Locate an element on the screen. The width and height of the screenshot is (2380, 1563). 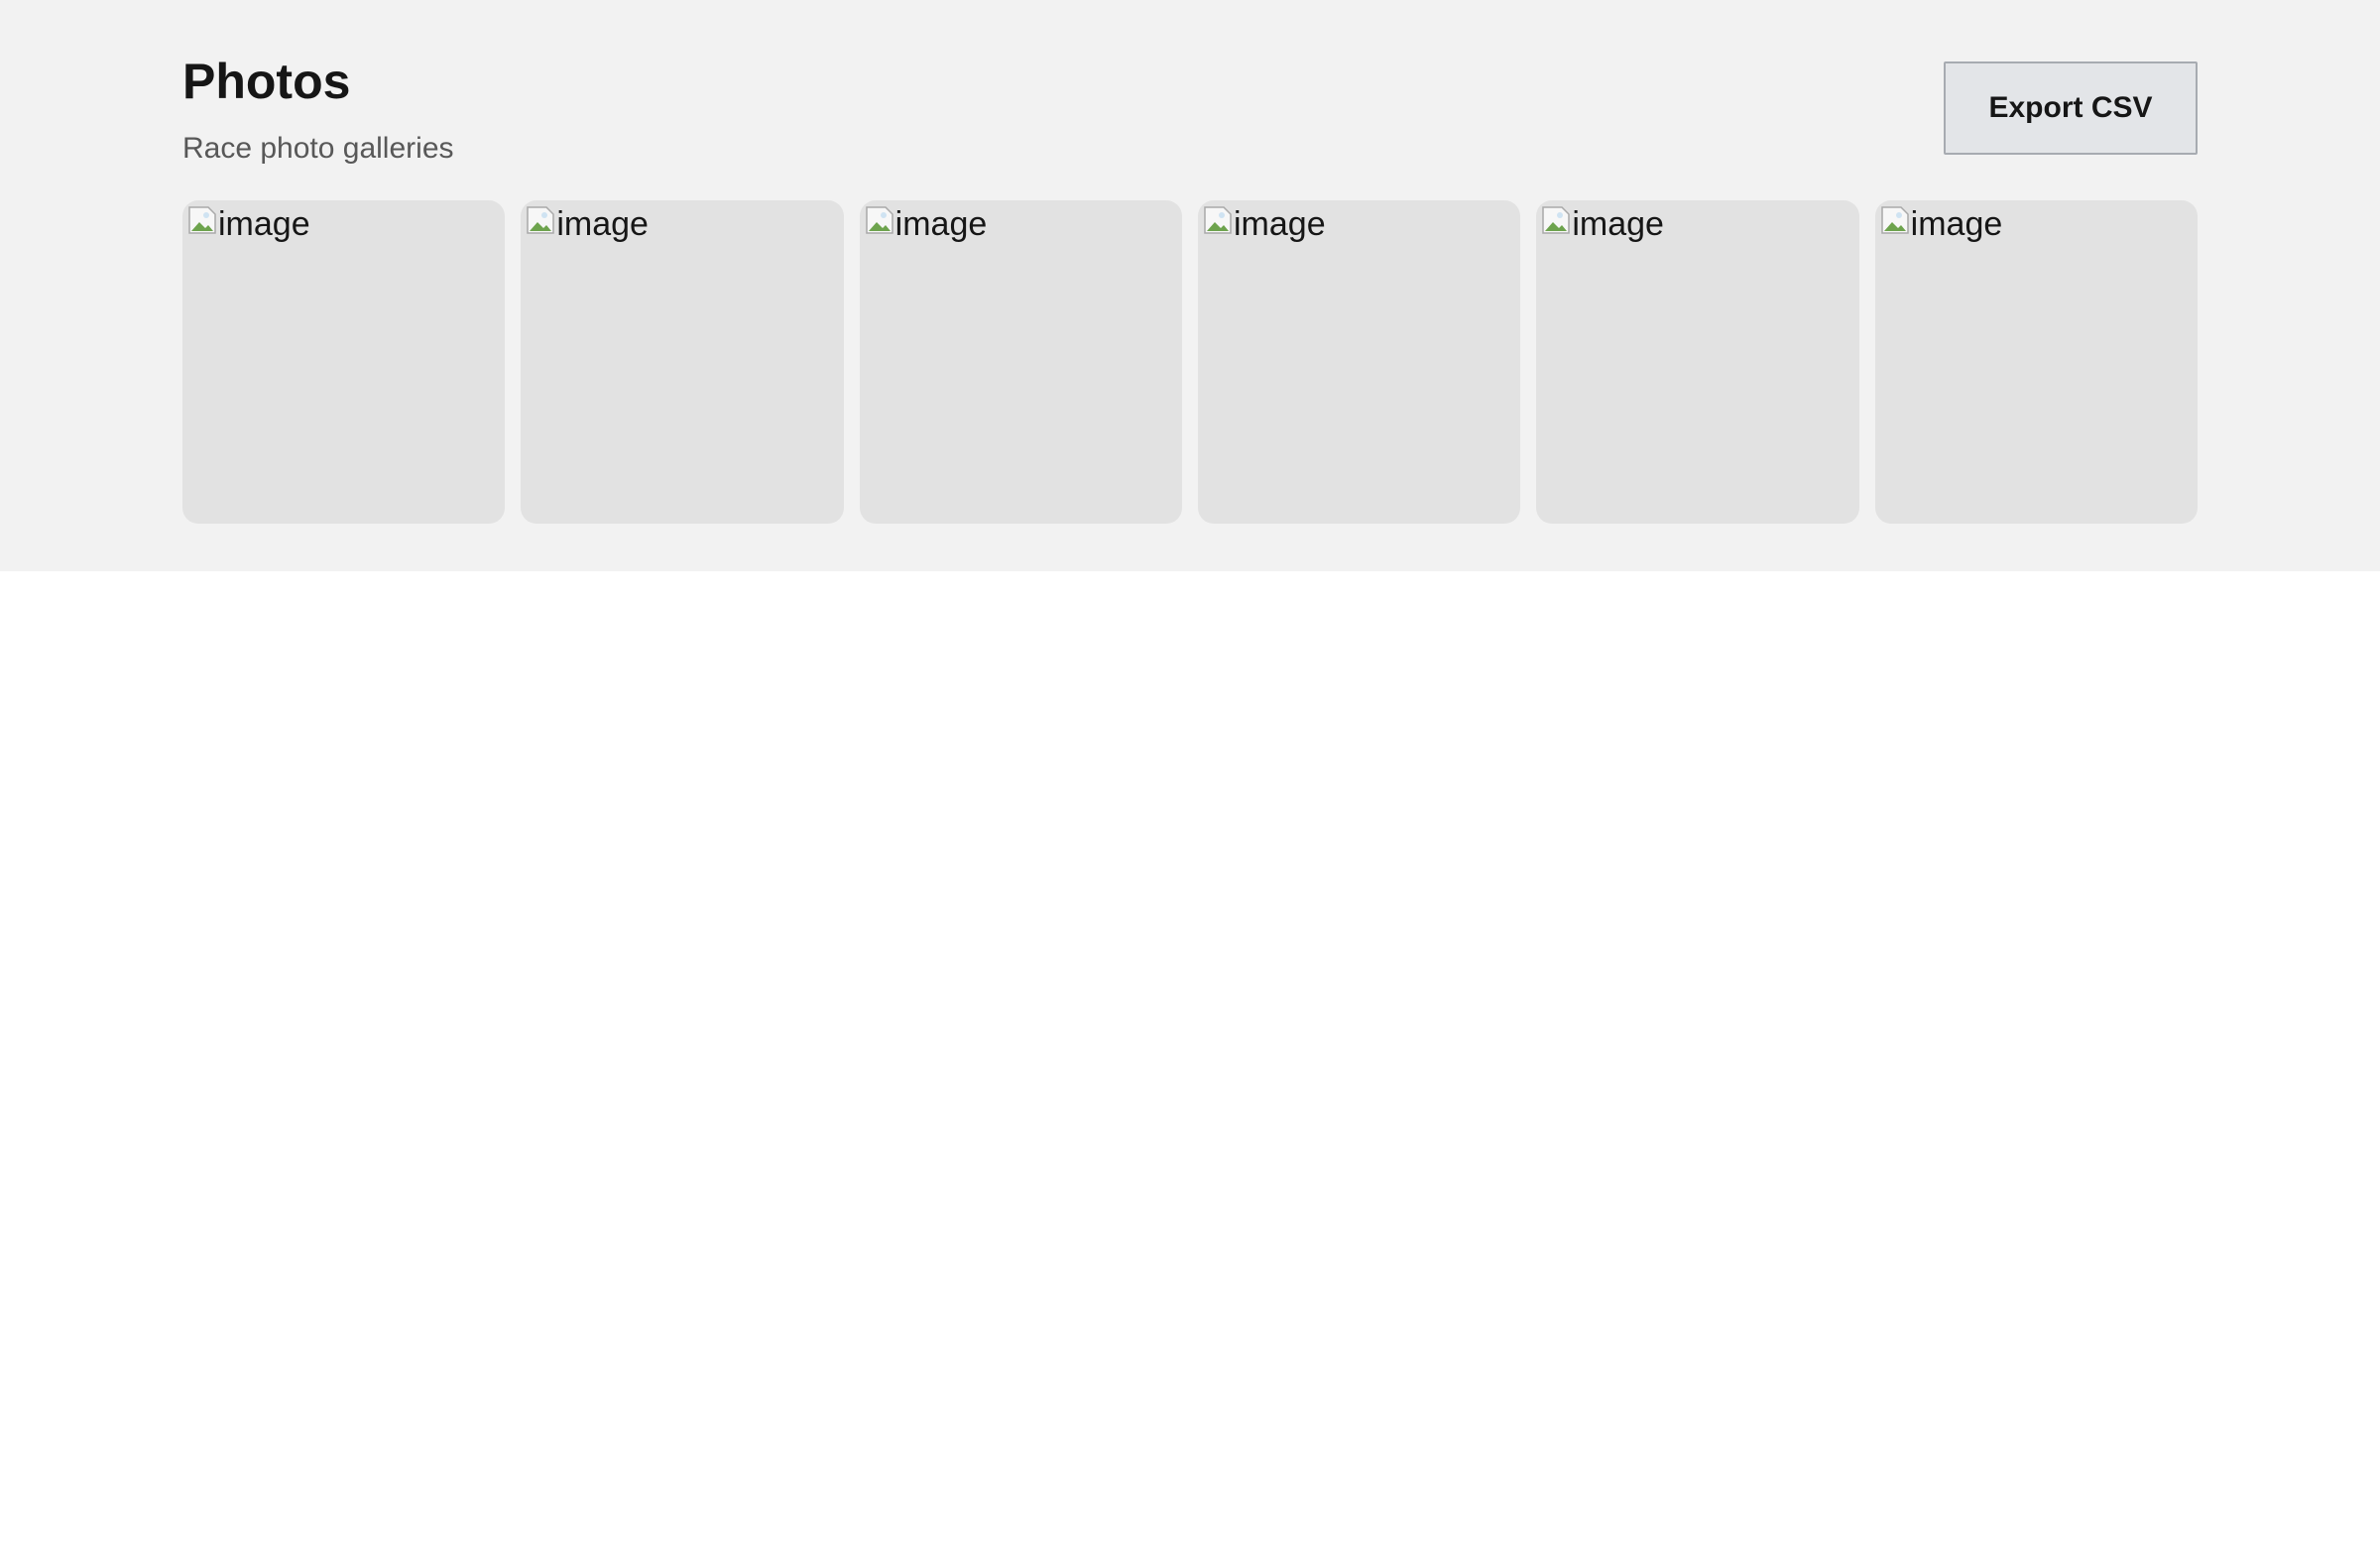
page-title: Photos is located at coordinates (266, 81).